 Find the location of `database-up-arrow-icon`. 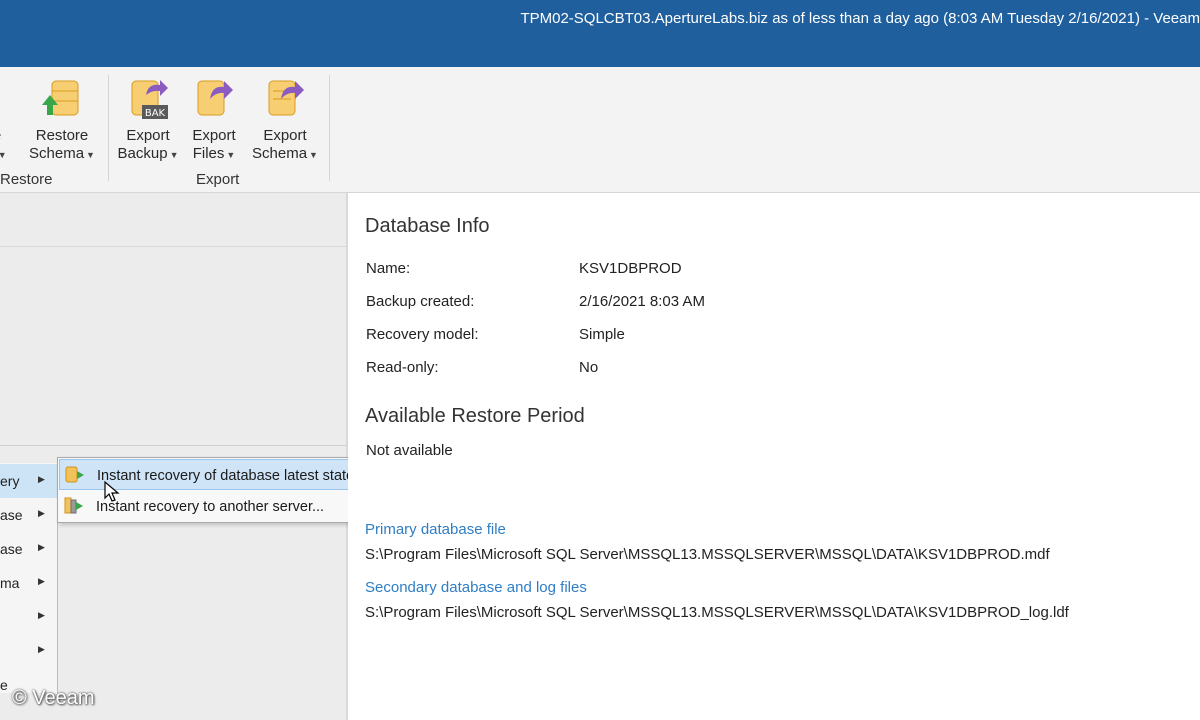

database-up-arrow-icon is located at coordinates (62, 99).